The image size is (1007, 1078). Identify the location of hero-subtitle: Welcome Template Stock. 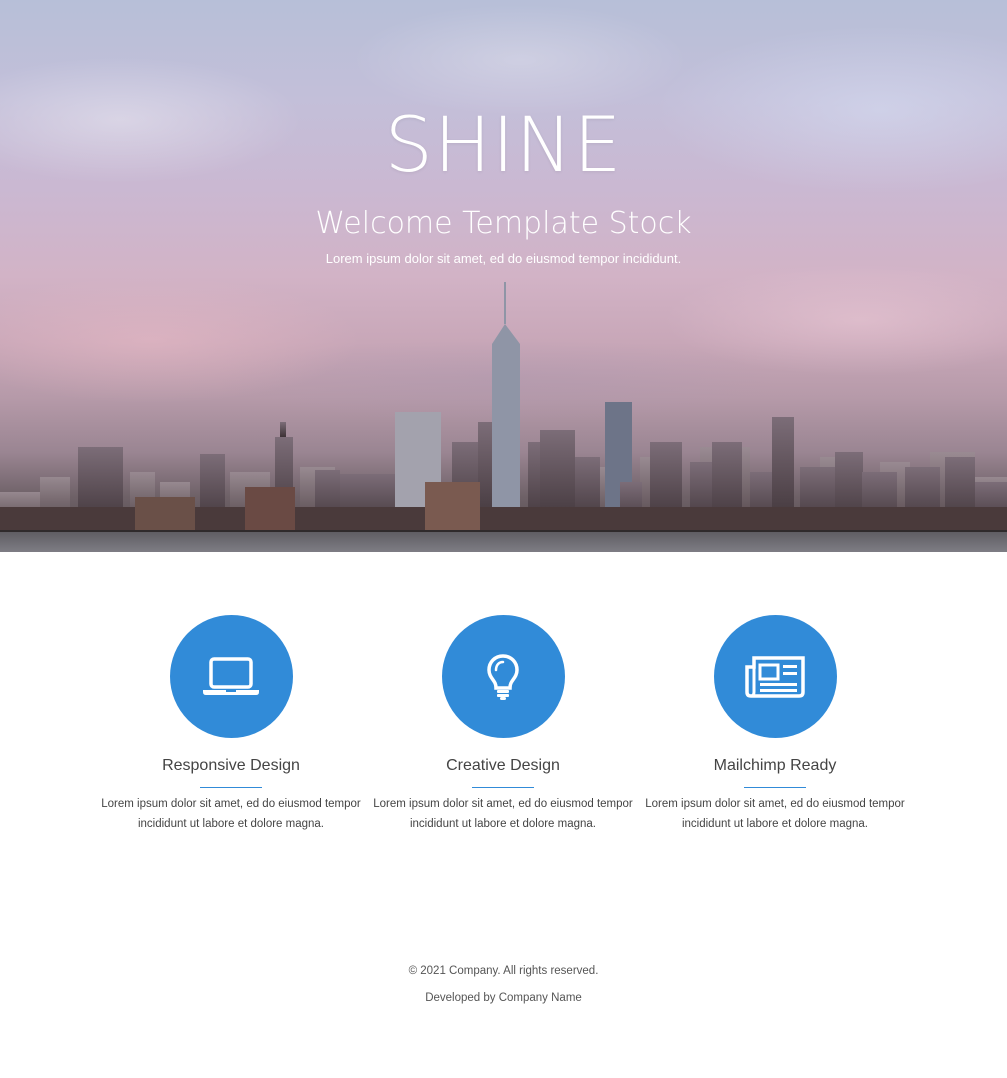
(503, 223).